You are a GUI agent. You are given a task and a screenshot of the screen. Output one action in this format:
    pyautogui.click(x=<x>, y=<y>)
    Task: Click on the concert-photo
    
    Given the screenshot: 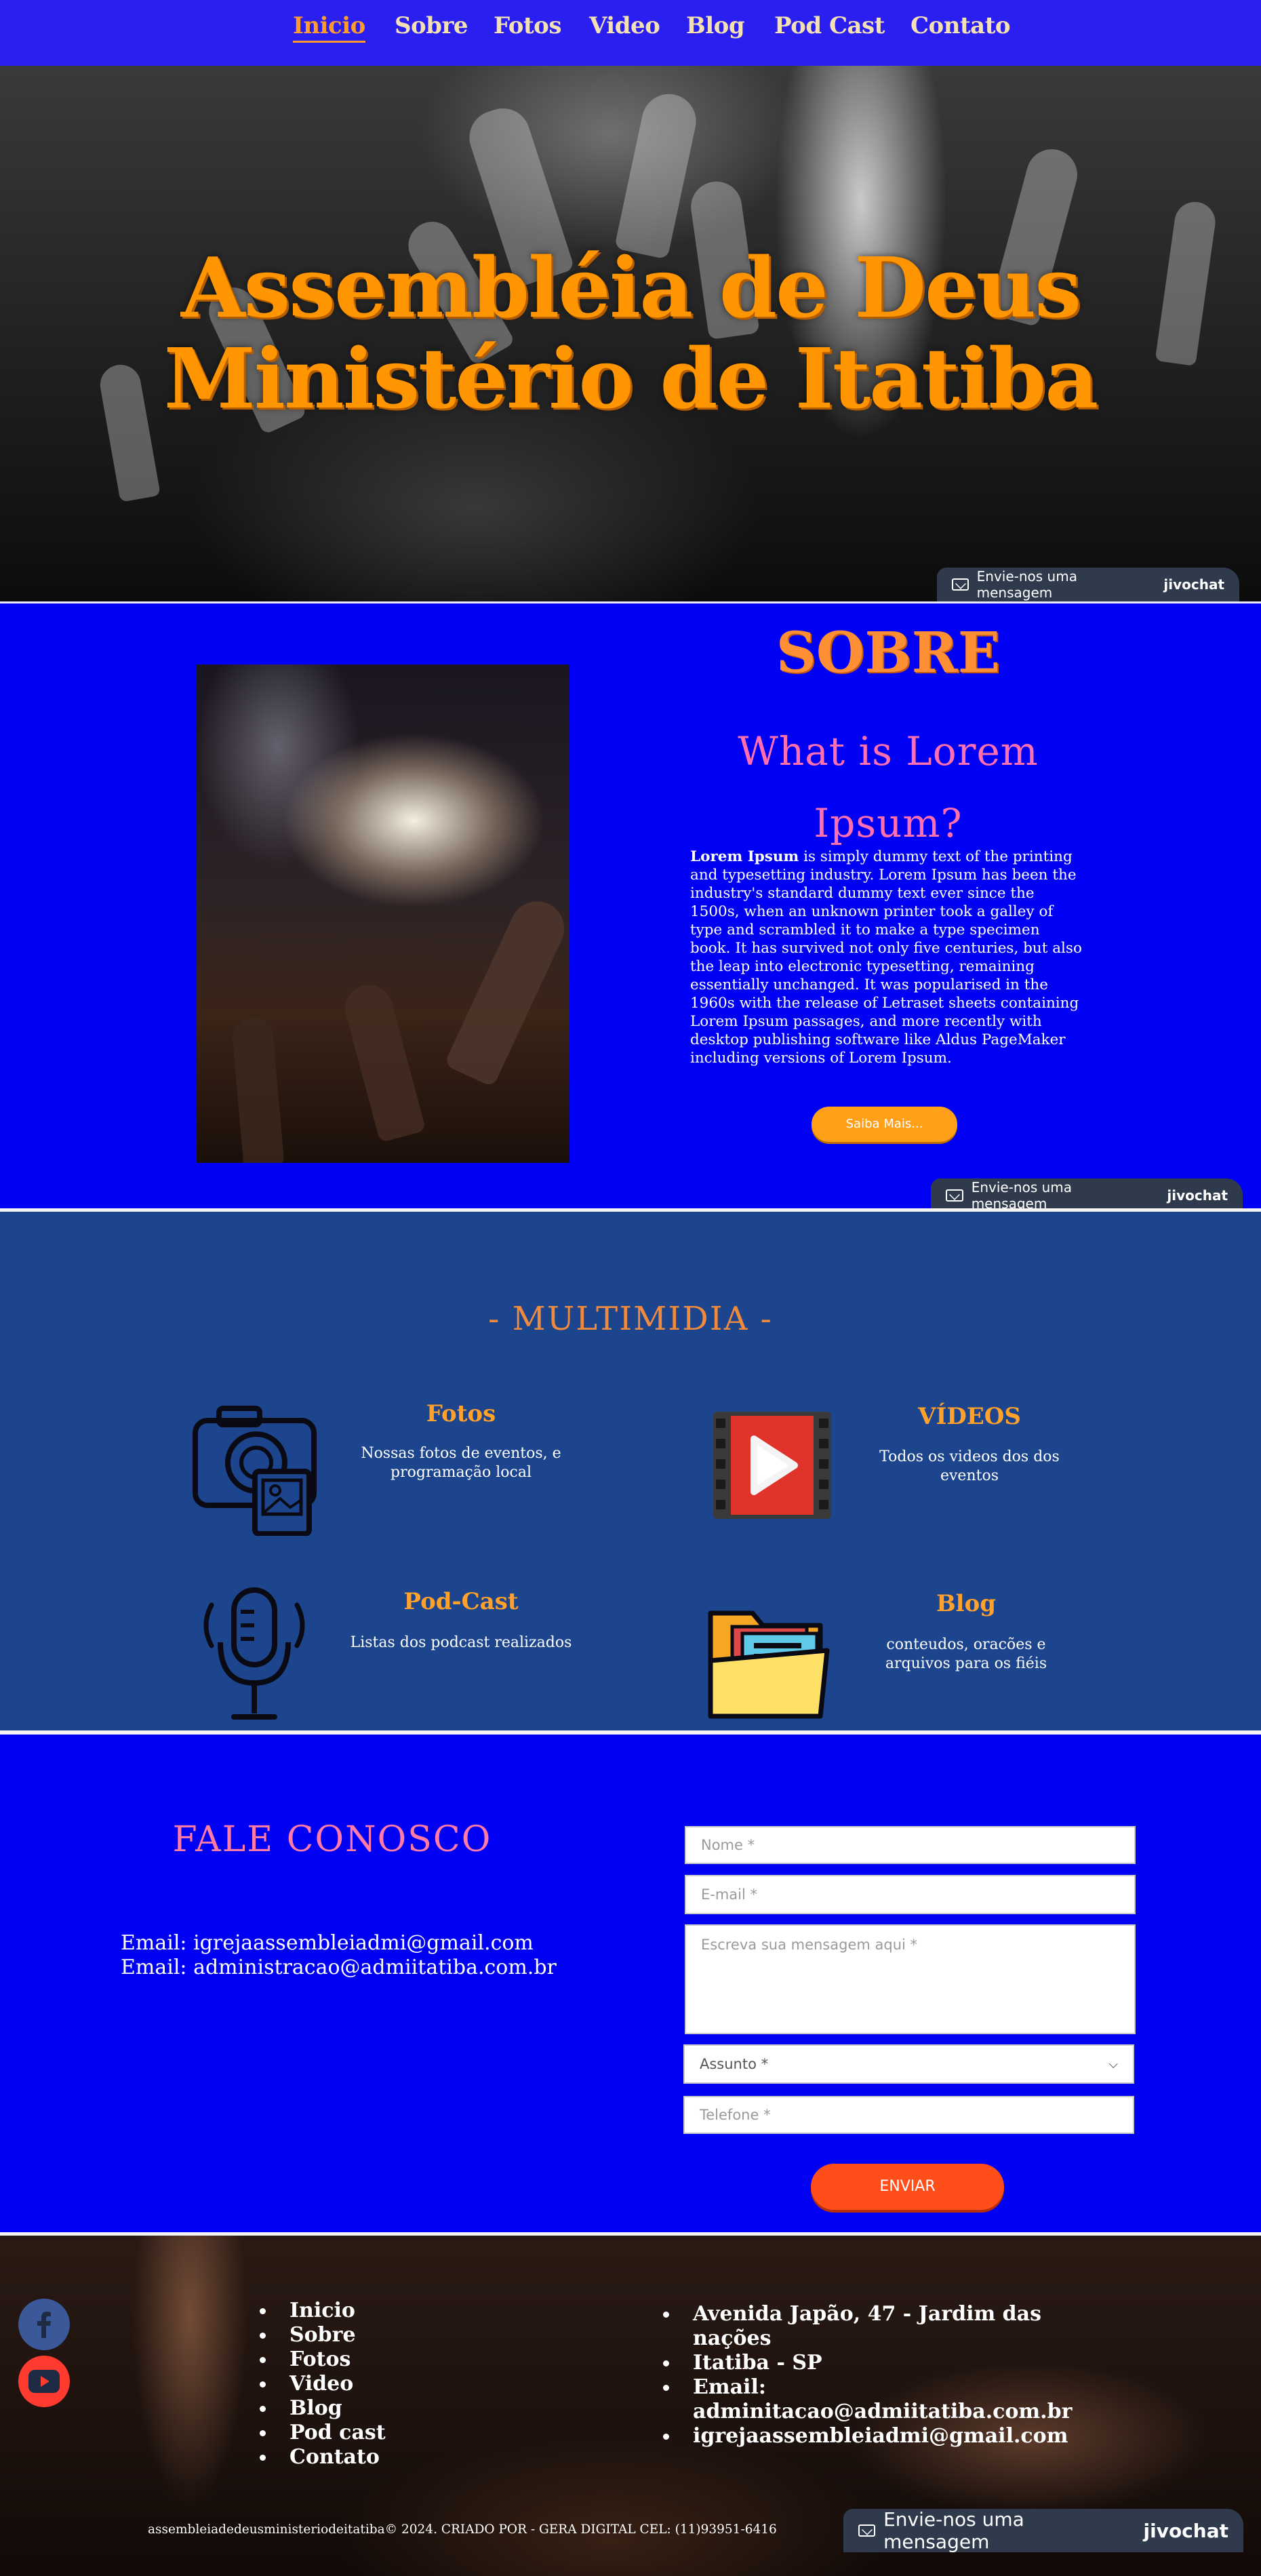 What is the action you would take?
    pyautogui.click(x=383, y=914)
    